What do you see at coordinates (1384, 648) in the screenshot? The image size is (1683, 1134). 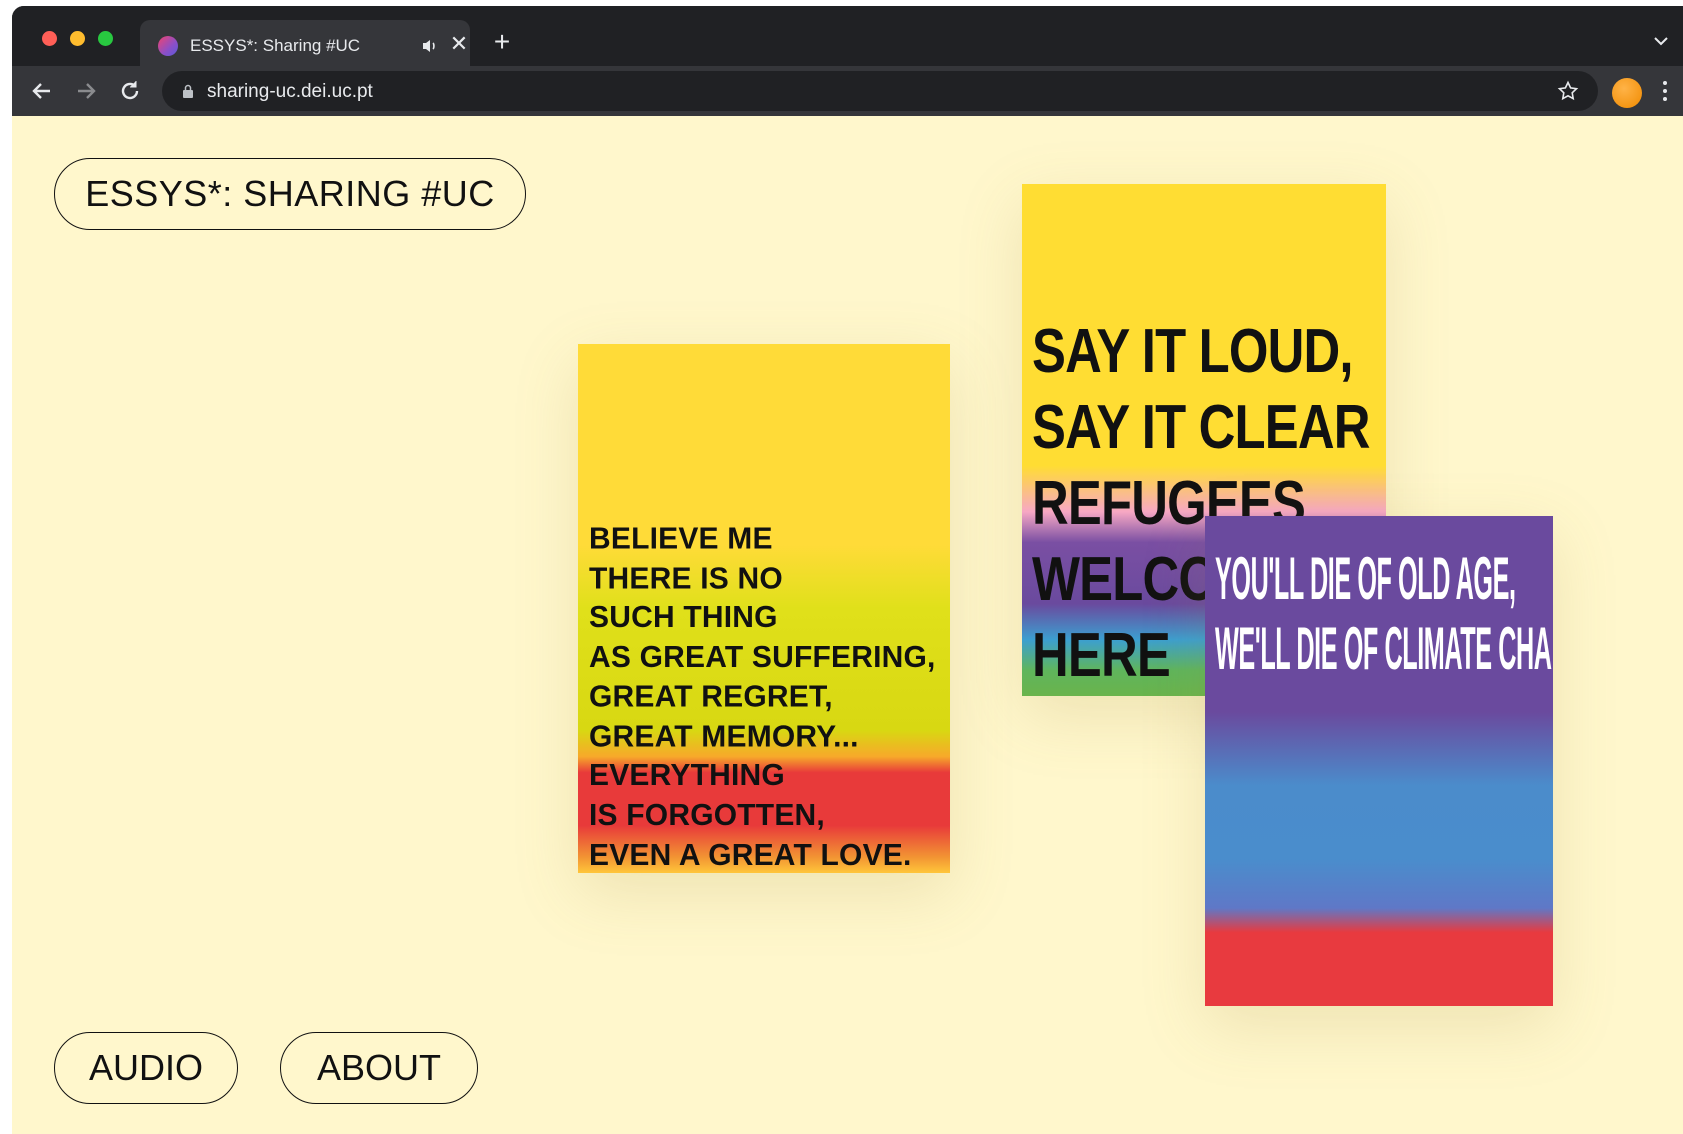 I see `poster-line: WE'LL DIE OF CLIMATE CHANGE.` at bounding box center [1384, 648].